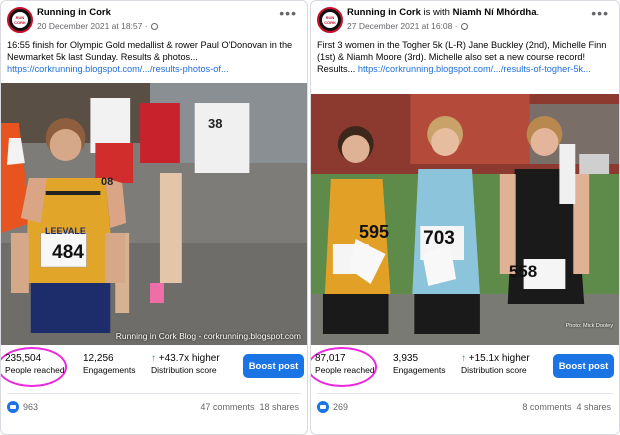  I want to click on people-reached-stat: 87,017 People reached, so click(345, 364).